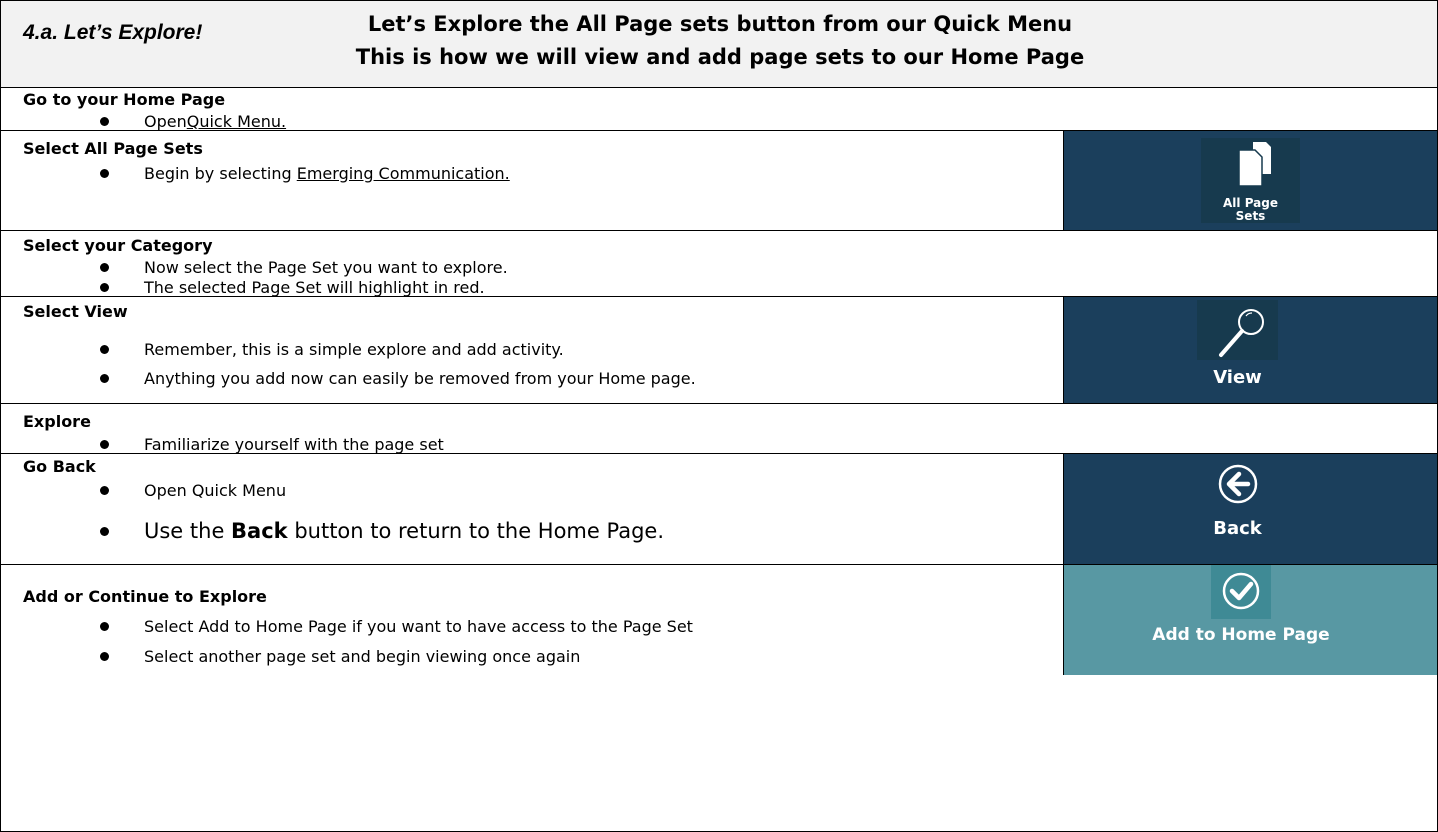 This screenshot has width=1438, height=832. I want to click on step-heading: Select View, so click(75, 311).